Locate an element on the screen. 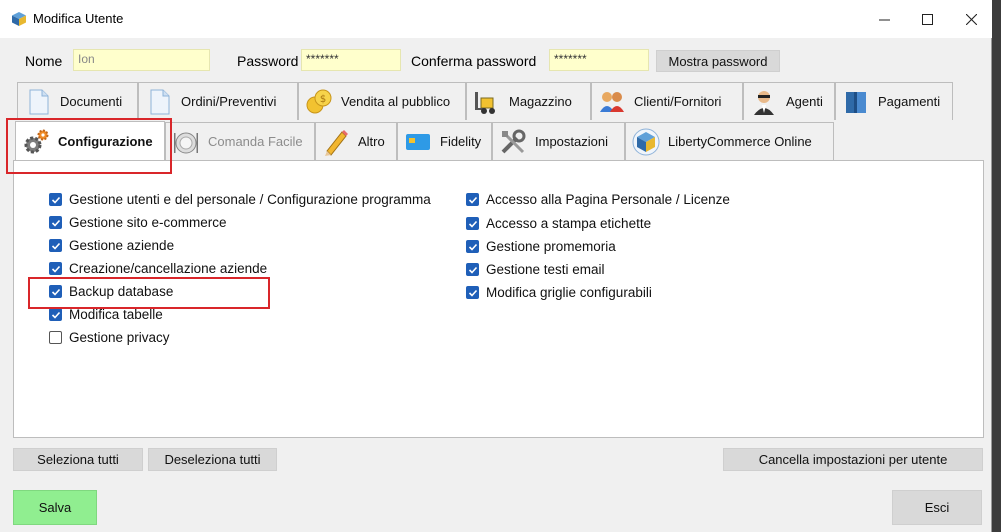 This screenshot has width=1001, height=532. checkbox-label: Gestione aziende is located at coordinates (122, 245).